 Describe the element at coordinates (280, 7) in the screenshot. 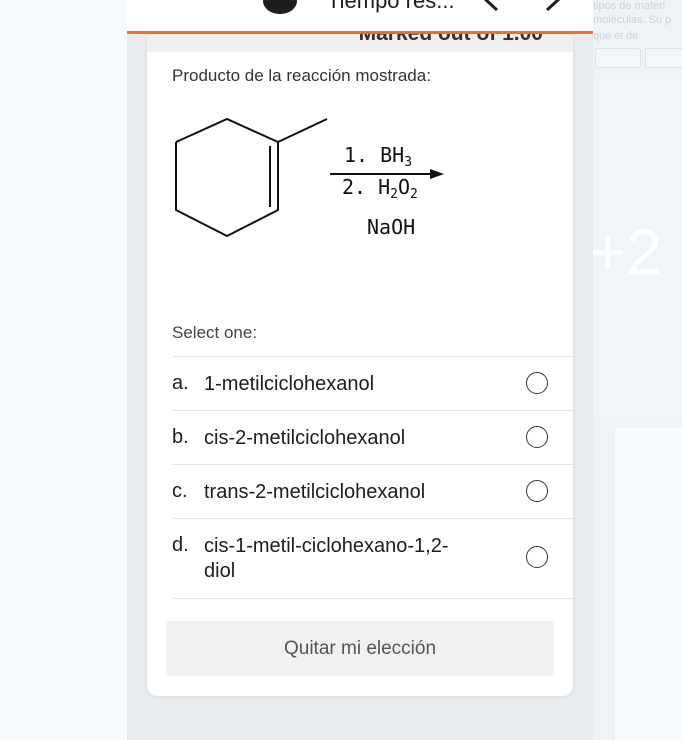

I see `timer-icon` at that location.